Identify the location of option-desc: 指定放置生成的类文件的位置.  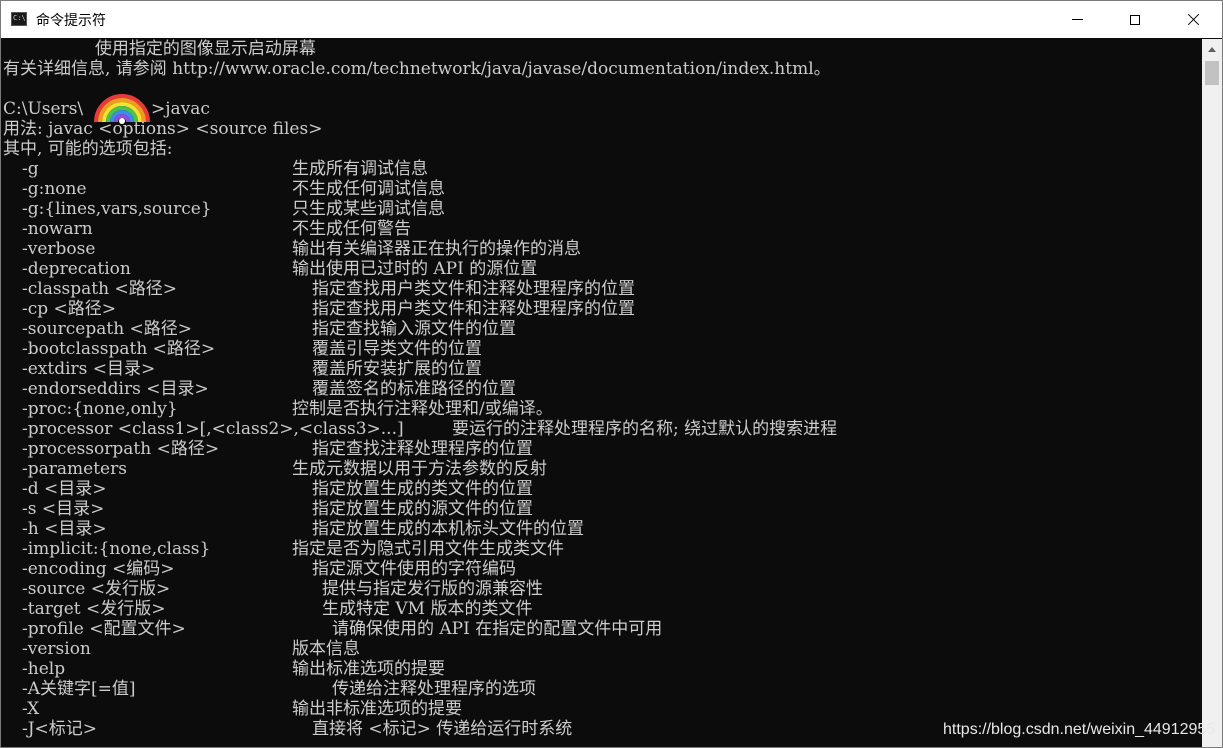
(422, 489).